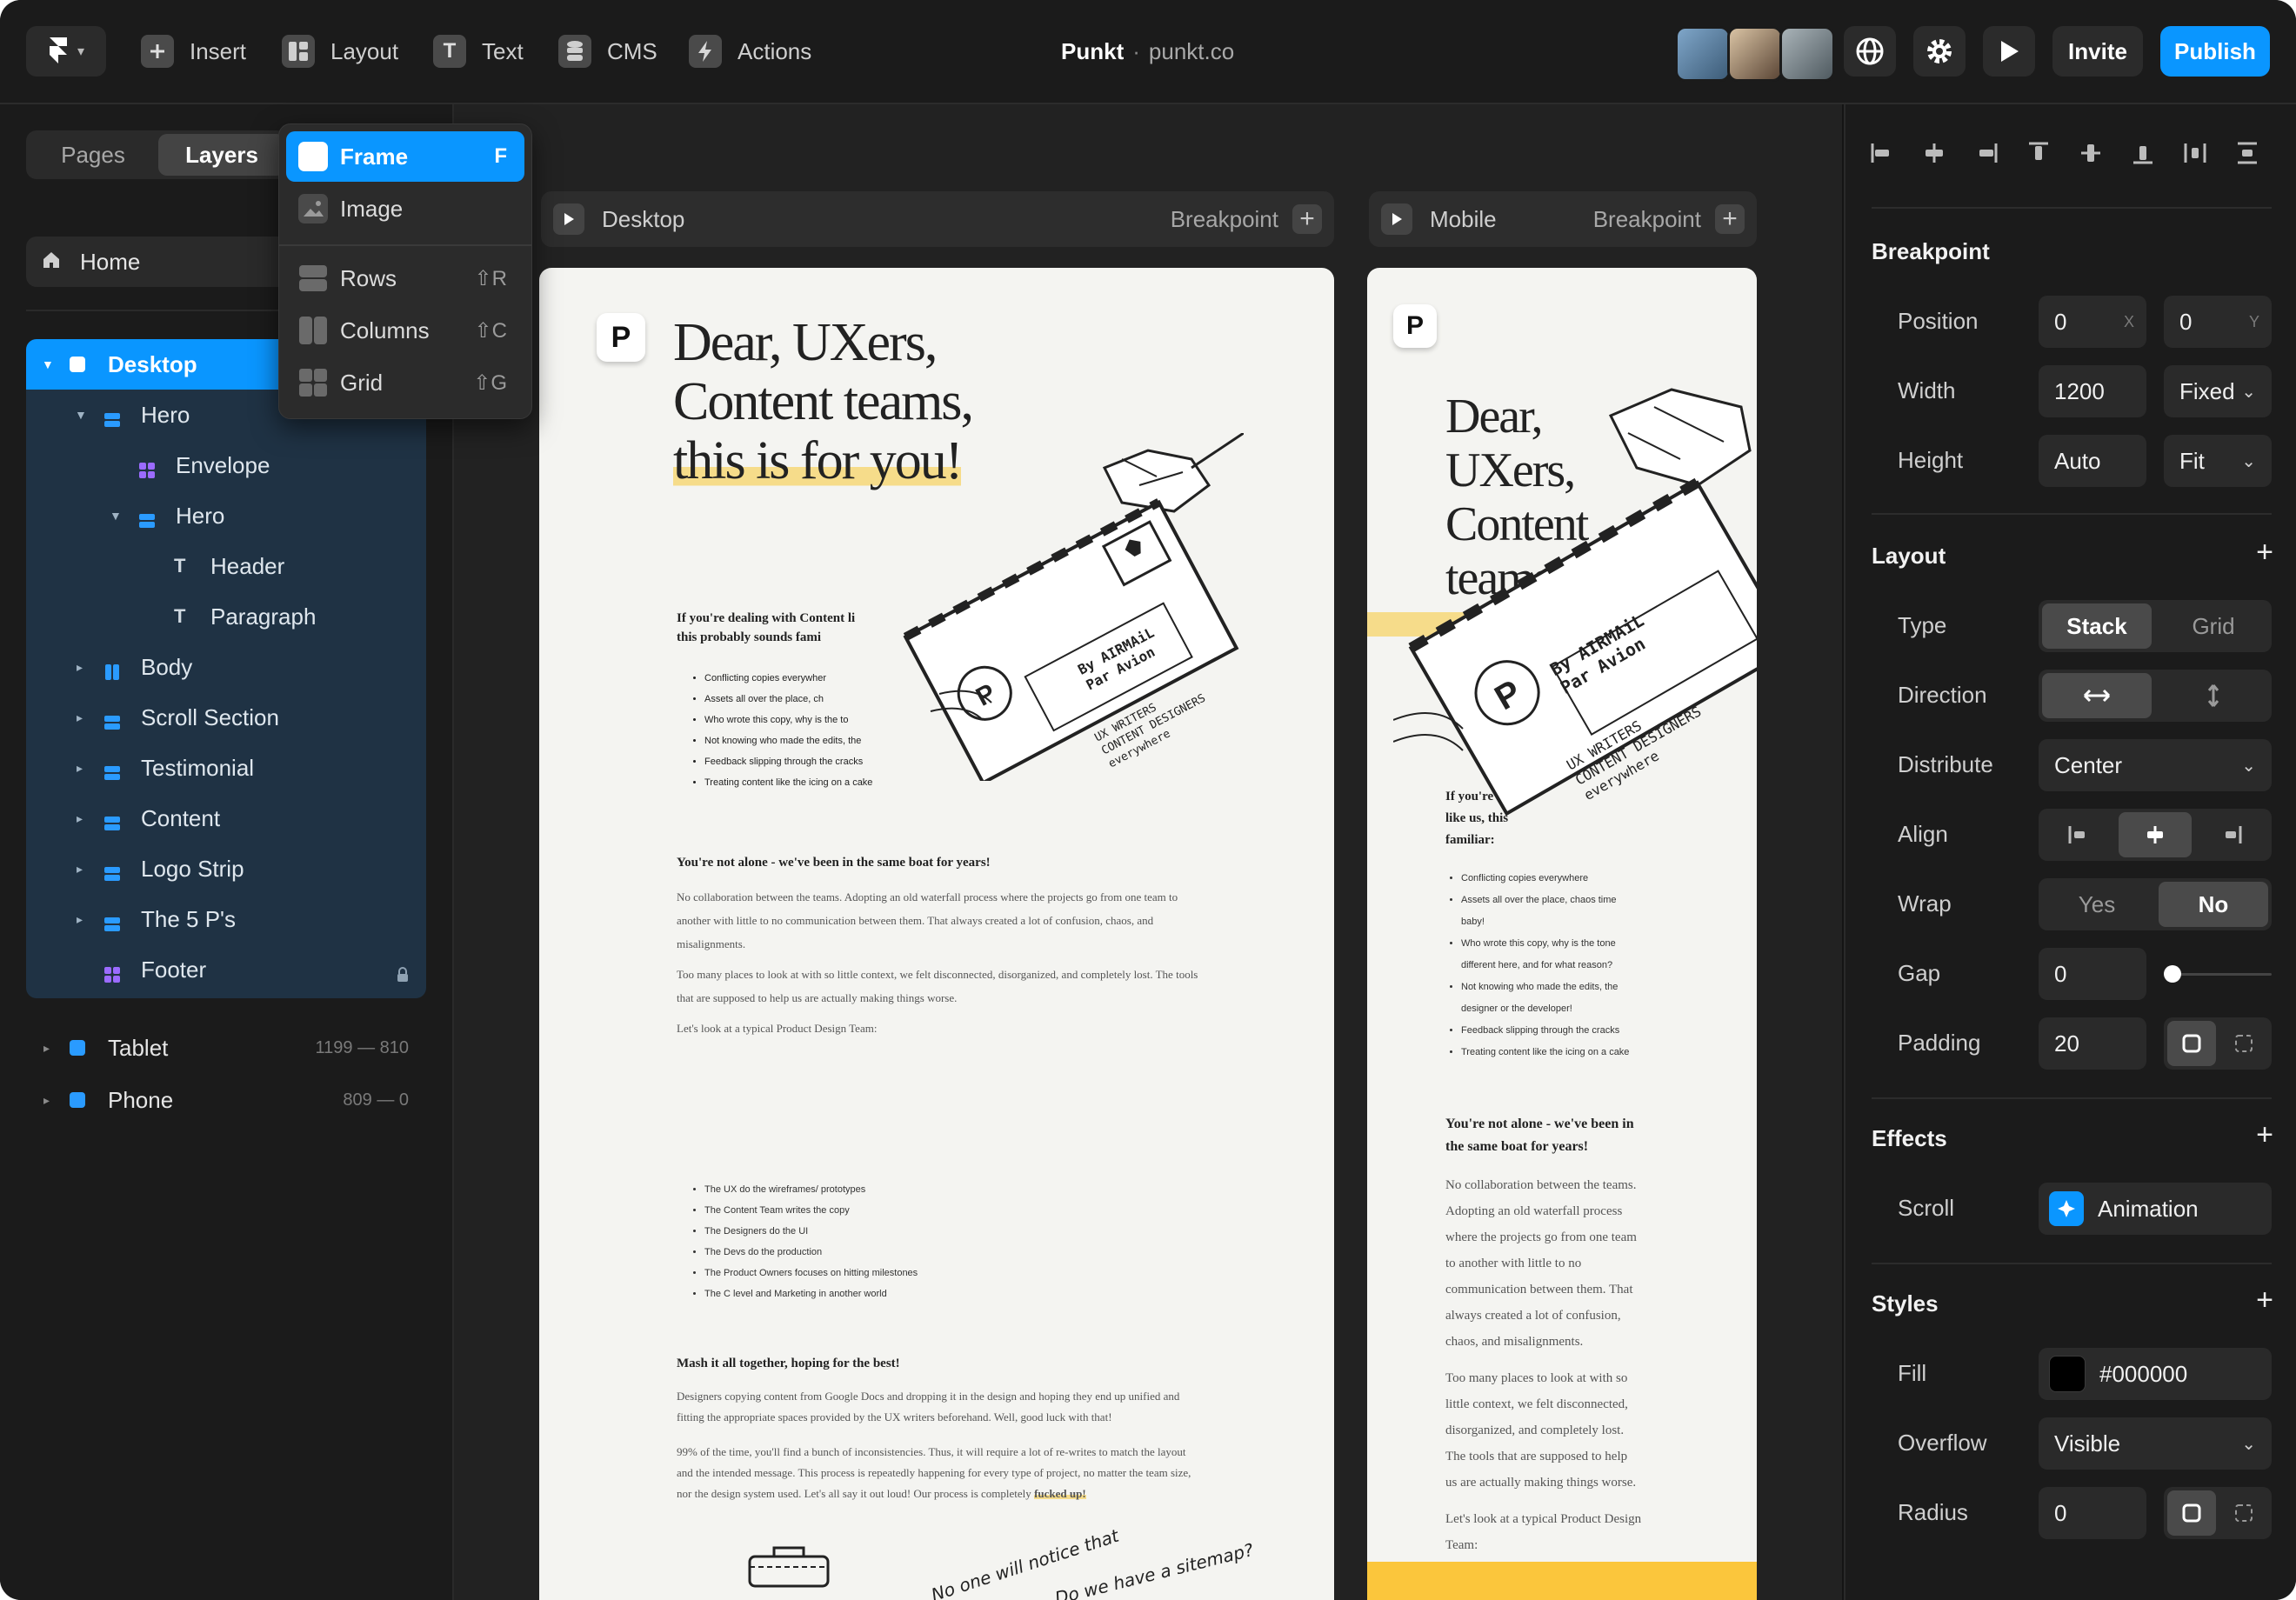 This screenshot has height=1600, width=2296. What do you see at coordinates (2156, 765) in the screenshot?
I see `distribute-select: Center ⌄` at bounding box center [2156, 765].